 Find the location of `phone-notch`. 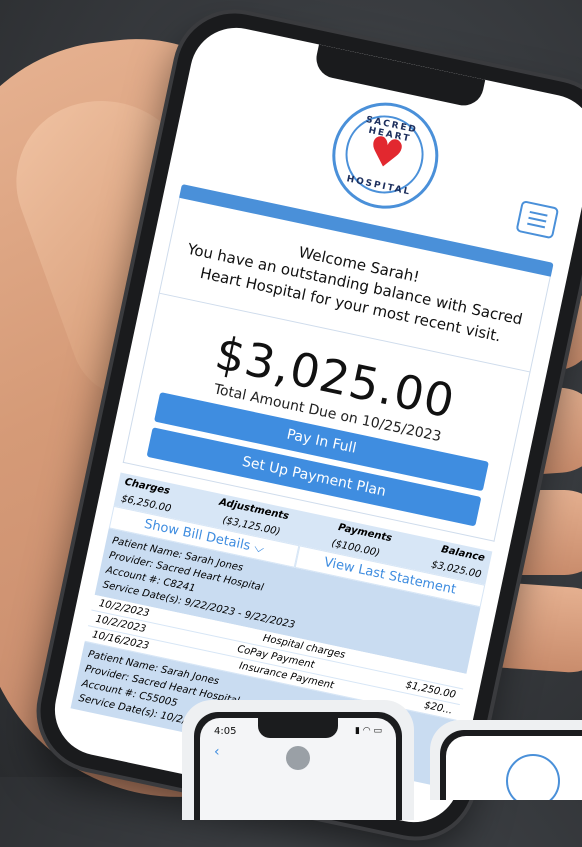

phone-notch is located at coordinates (399, 77).